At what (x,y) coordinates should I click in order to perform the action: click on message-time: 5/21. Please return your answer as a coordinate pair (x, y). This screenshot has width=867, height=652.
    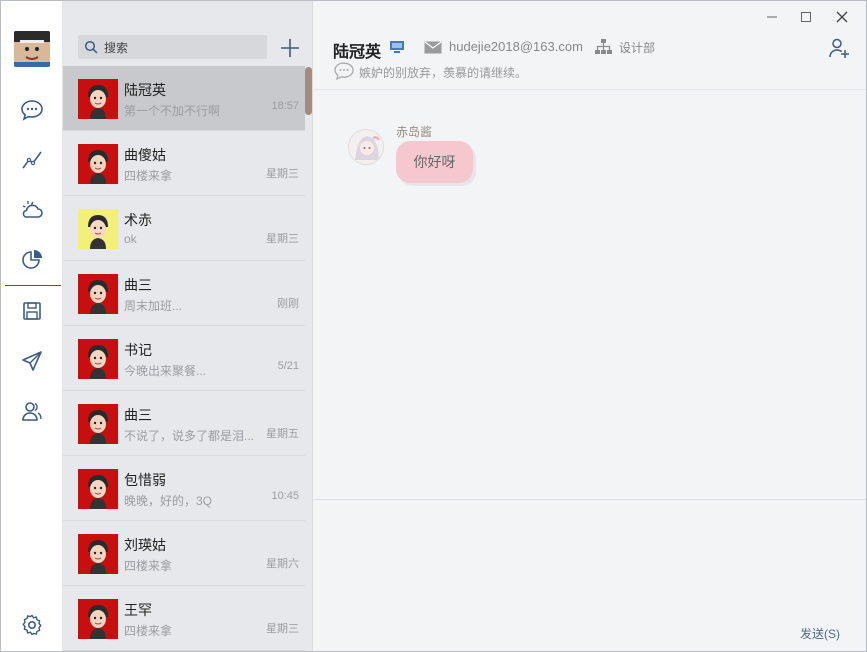
    Looking at the image, I should click on (288, 366).